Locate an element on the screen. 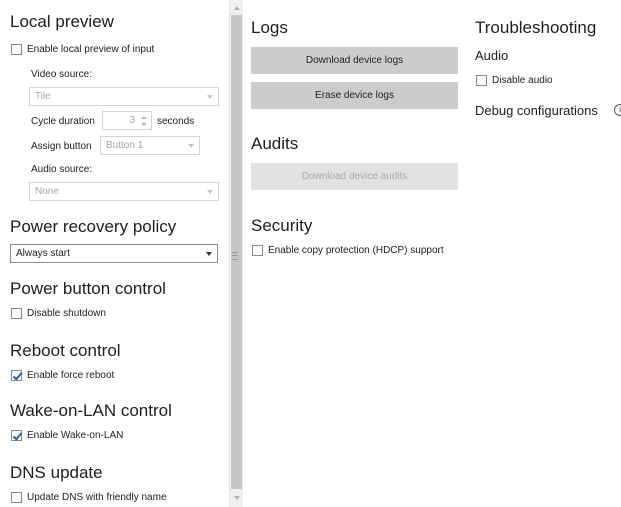  force-reboot-label: Enable force reboot is located at coordinates (71, 375).